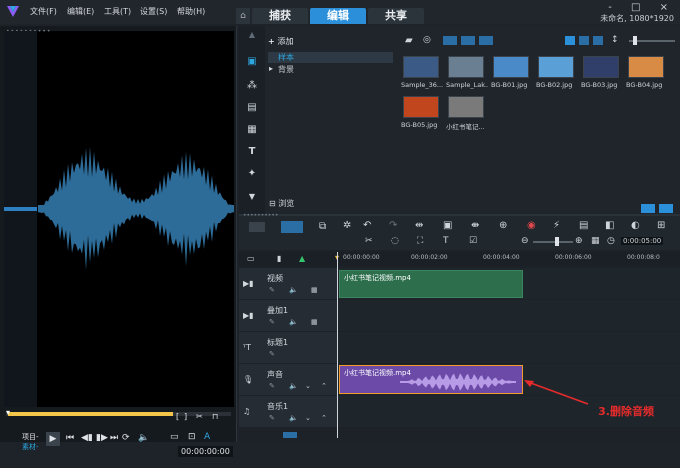 Image resolution: width=680 pixels, height=468 pixels. I want to click on folder-item-sample: 样本, so click(330, 57).